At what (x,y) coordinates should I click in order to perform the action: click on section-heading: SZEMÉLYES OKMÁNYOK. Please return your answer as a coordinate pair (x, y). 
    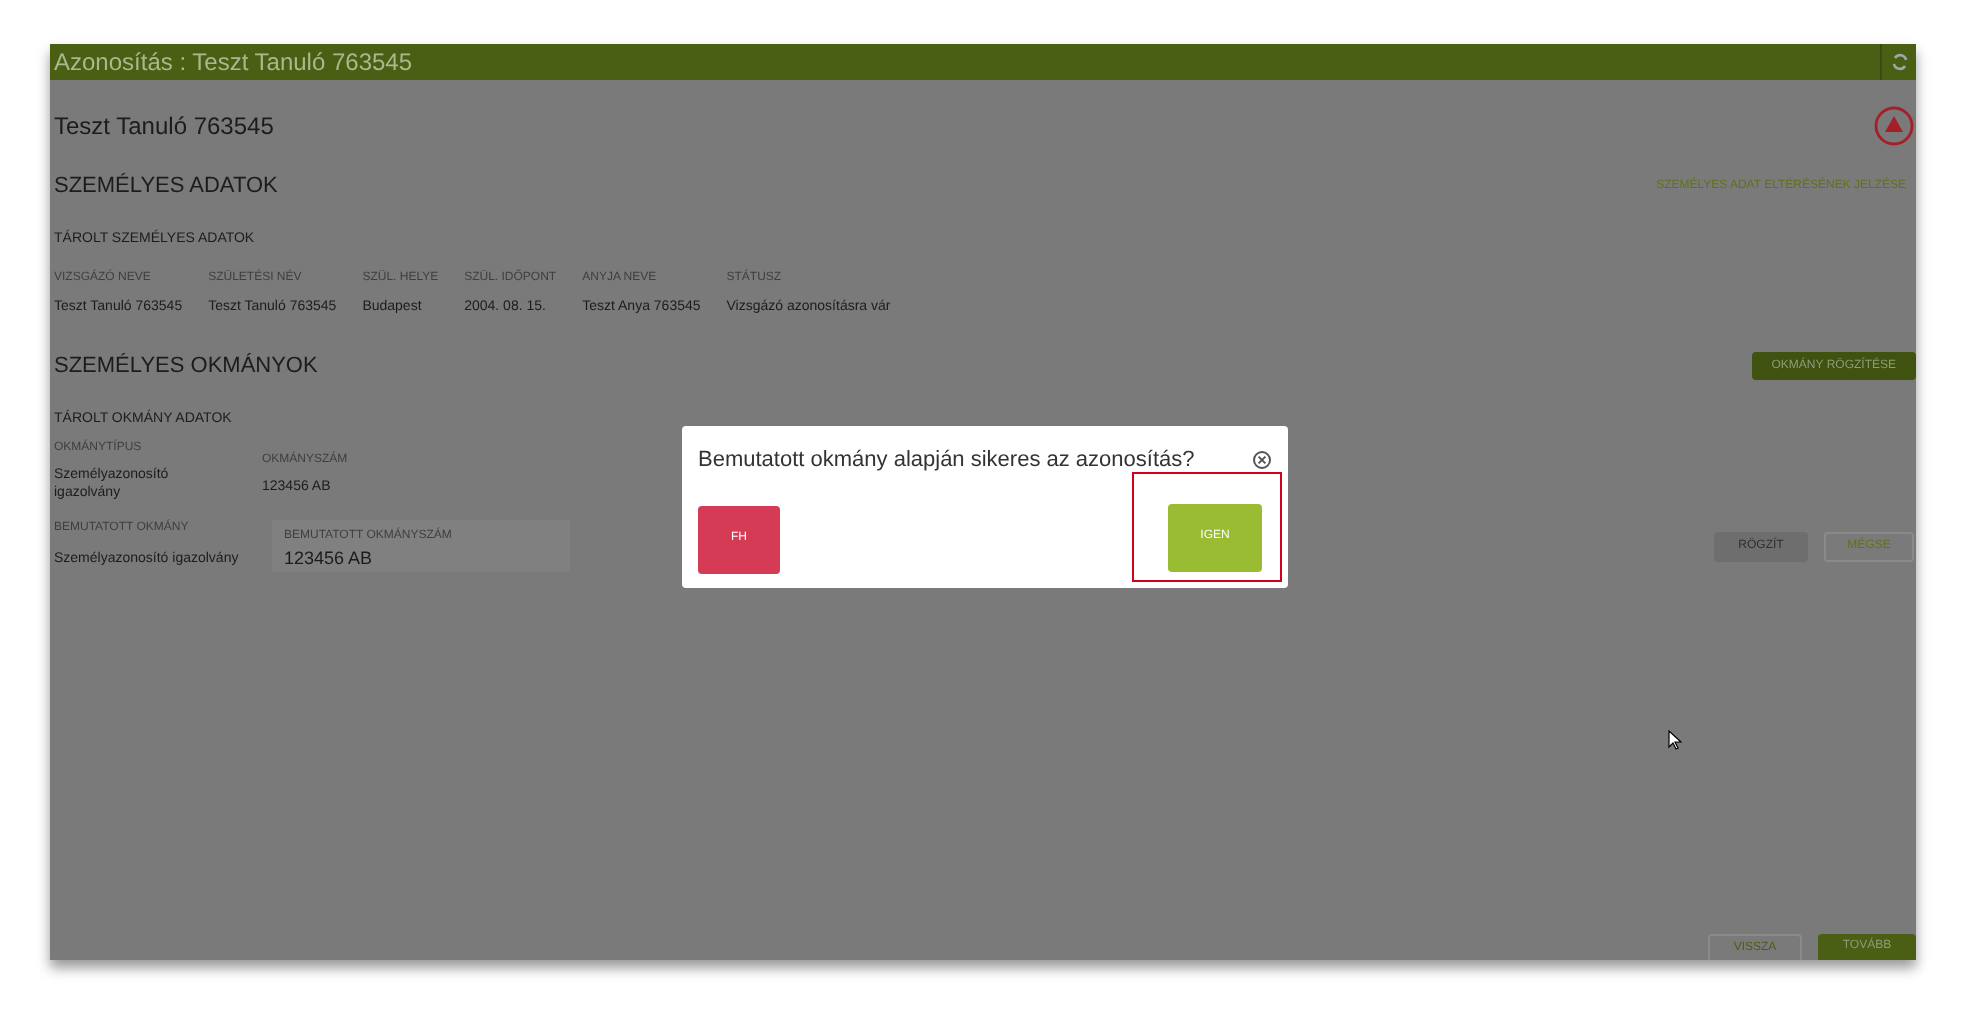
    Looking at the image, I should click on (186, 366).